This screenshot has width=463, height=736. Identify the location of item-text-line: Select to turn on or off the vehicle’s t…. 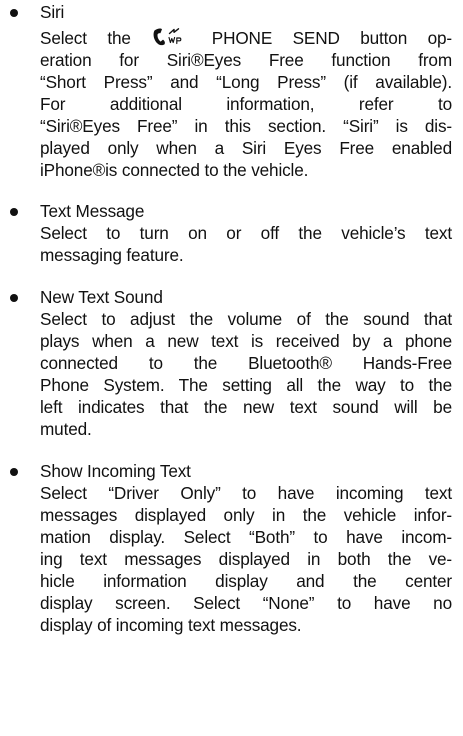
(246, 233).